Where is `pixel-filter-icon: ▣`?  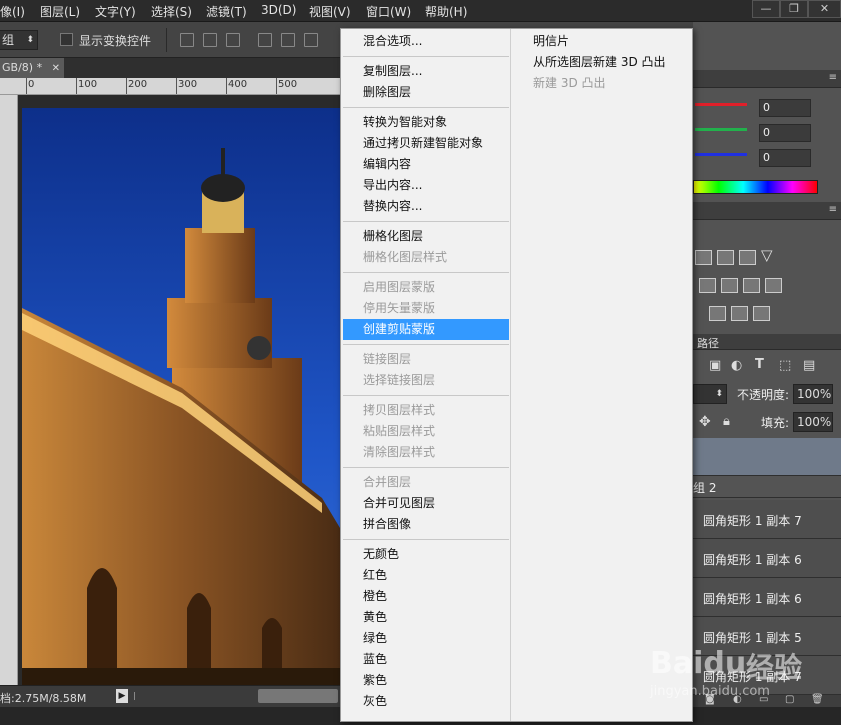
pixel-filter-icon: ▣ is located at coordinates (715, 365).